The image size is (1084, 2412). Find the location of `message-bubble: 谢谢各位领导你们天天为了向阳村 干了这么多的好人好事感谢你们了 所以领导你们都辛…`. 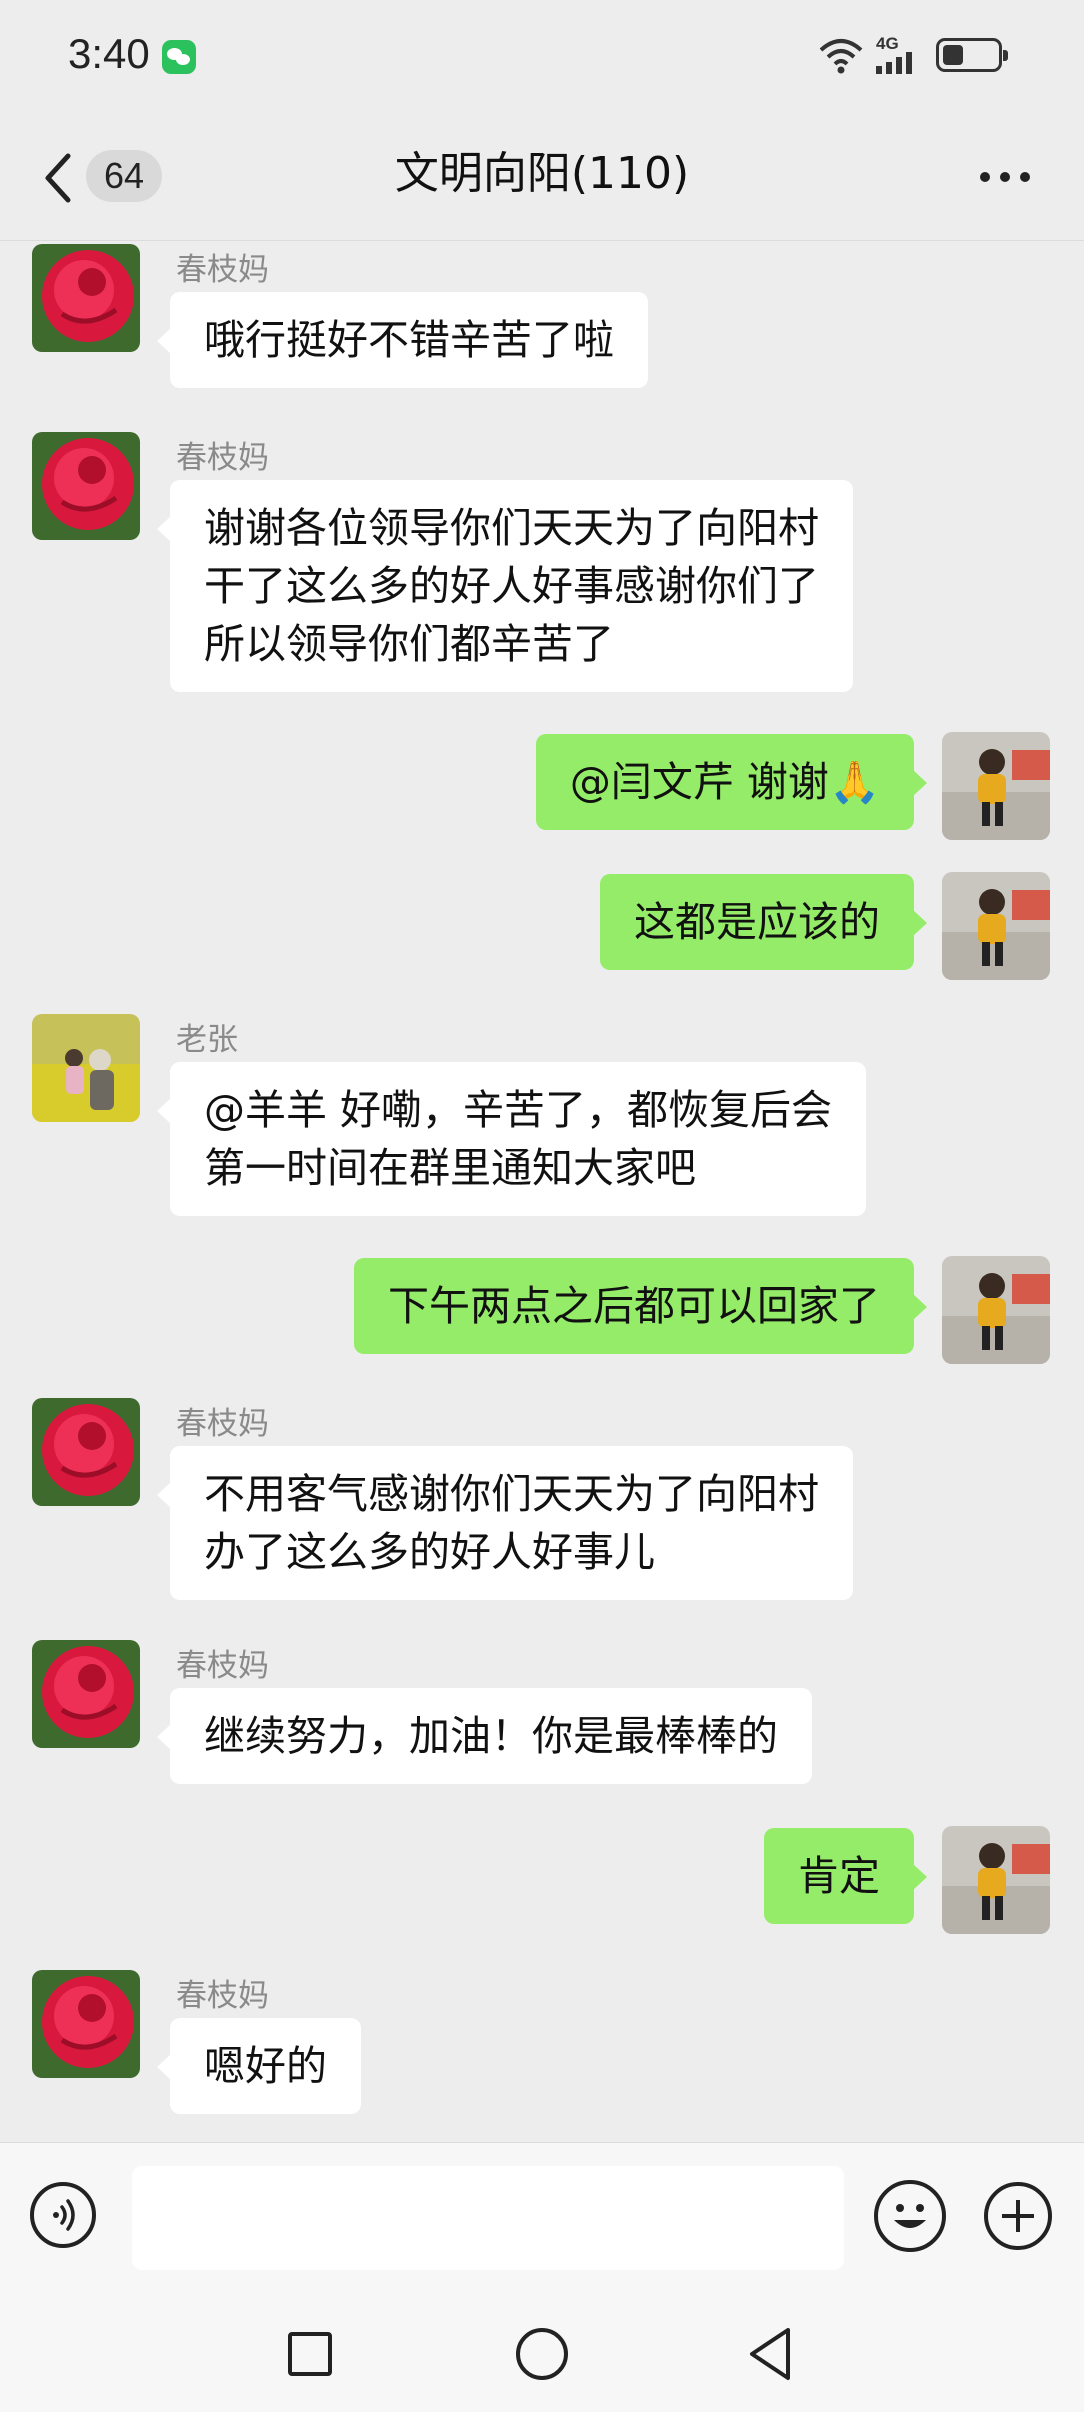

message-bubble: 谢谢各位领导你们天天为了向阳村 干了这么多的好人好事感谢你们了 所以领导你们都辛… is located at coordinates (505, 586).